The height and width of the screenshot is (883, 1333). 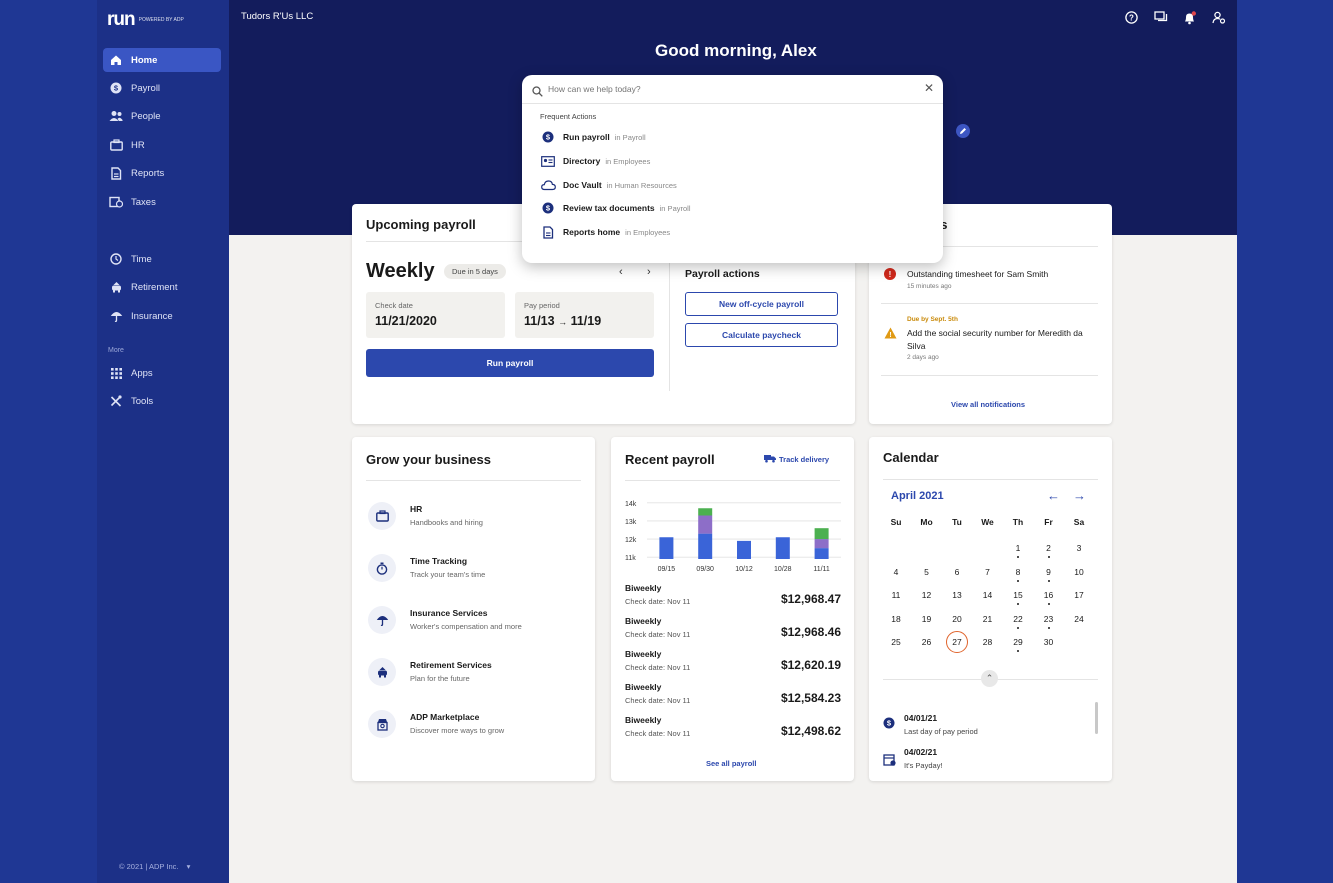 What do you see at coordinates (1049, 642) in the screenshot?
I see `calendar-day: 30` at bounding box center [1049, 642].